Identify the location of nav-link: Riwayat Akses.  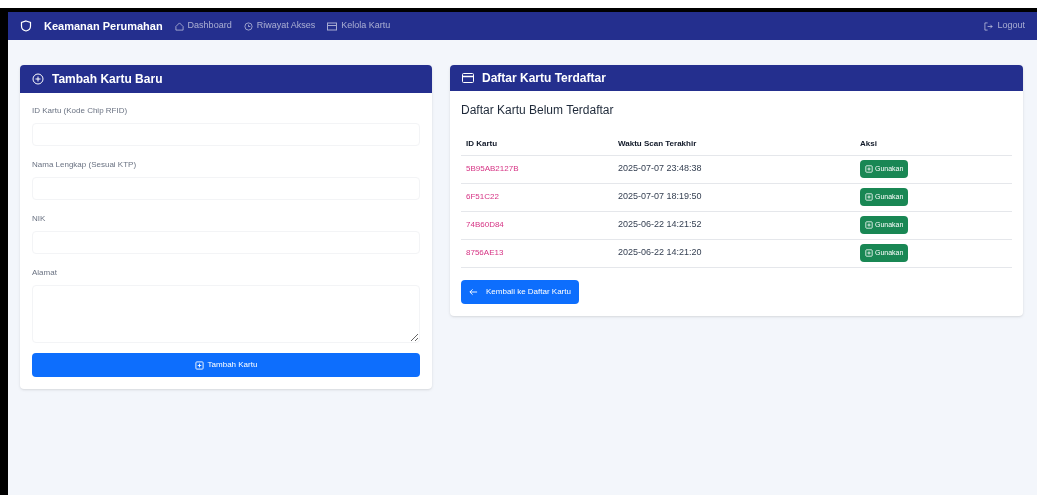
(279, 26).